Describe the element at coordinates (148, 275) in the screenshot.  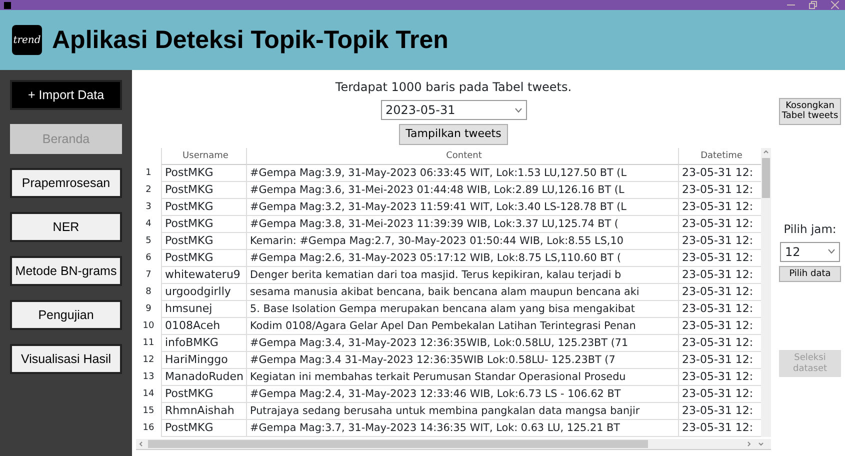
I see `row-number: 7` at that location.